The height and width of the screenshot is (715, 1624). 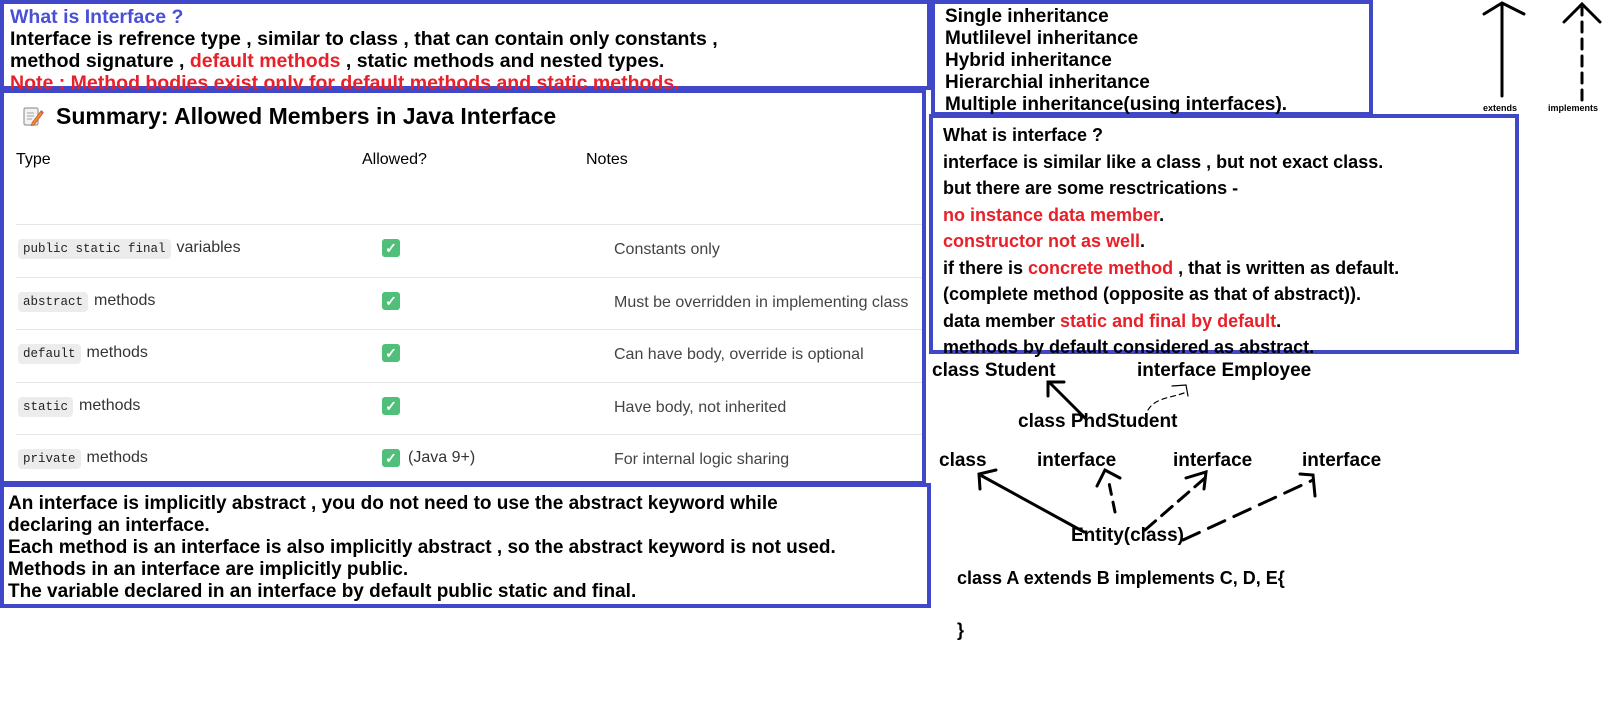 I want to click on diagram-interface-employee: interface Employee, so click(x=1224, y=370).